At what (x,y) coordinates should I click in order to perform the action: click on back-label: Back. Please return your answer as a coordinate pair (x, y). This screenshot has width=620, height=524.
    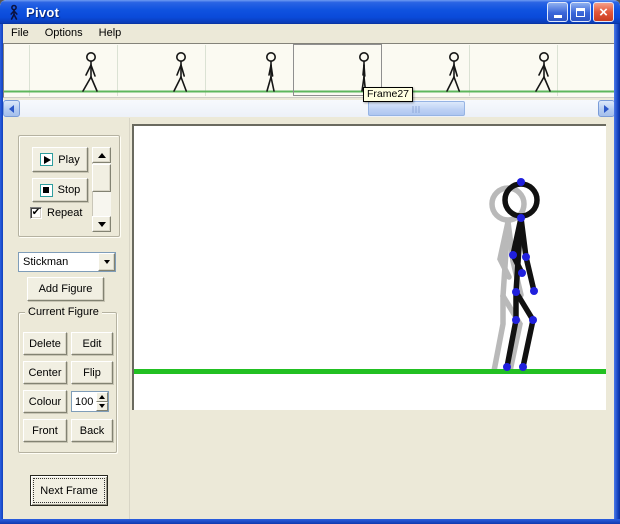
    Looking at the image, I should click on (92, 430).